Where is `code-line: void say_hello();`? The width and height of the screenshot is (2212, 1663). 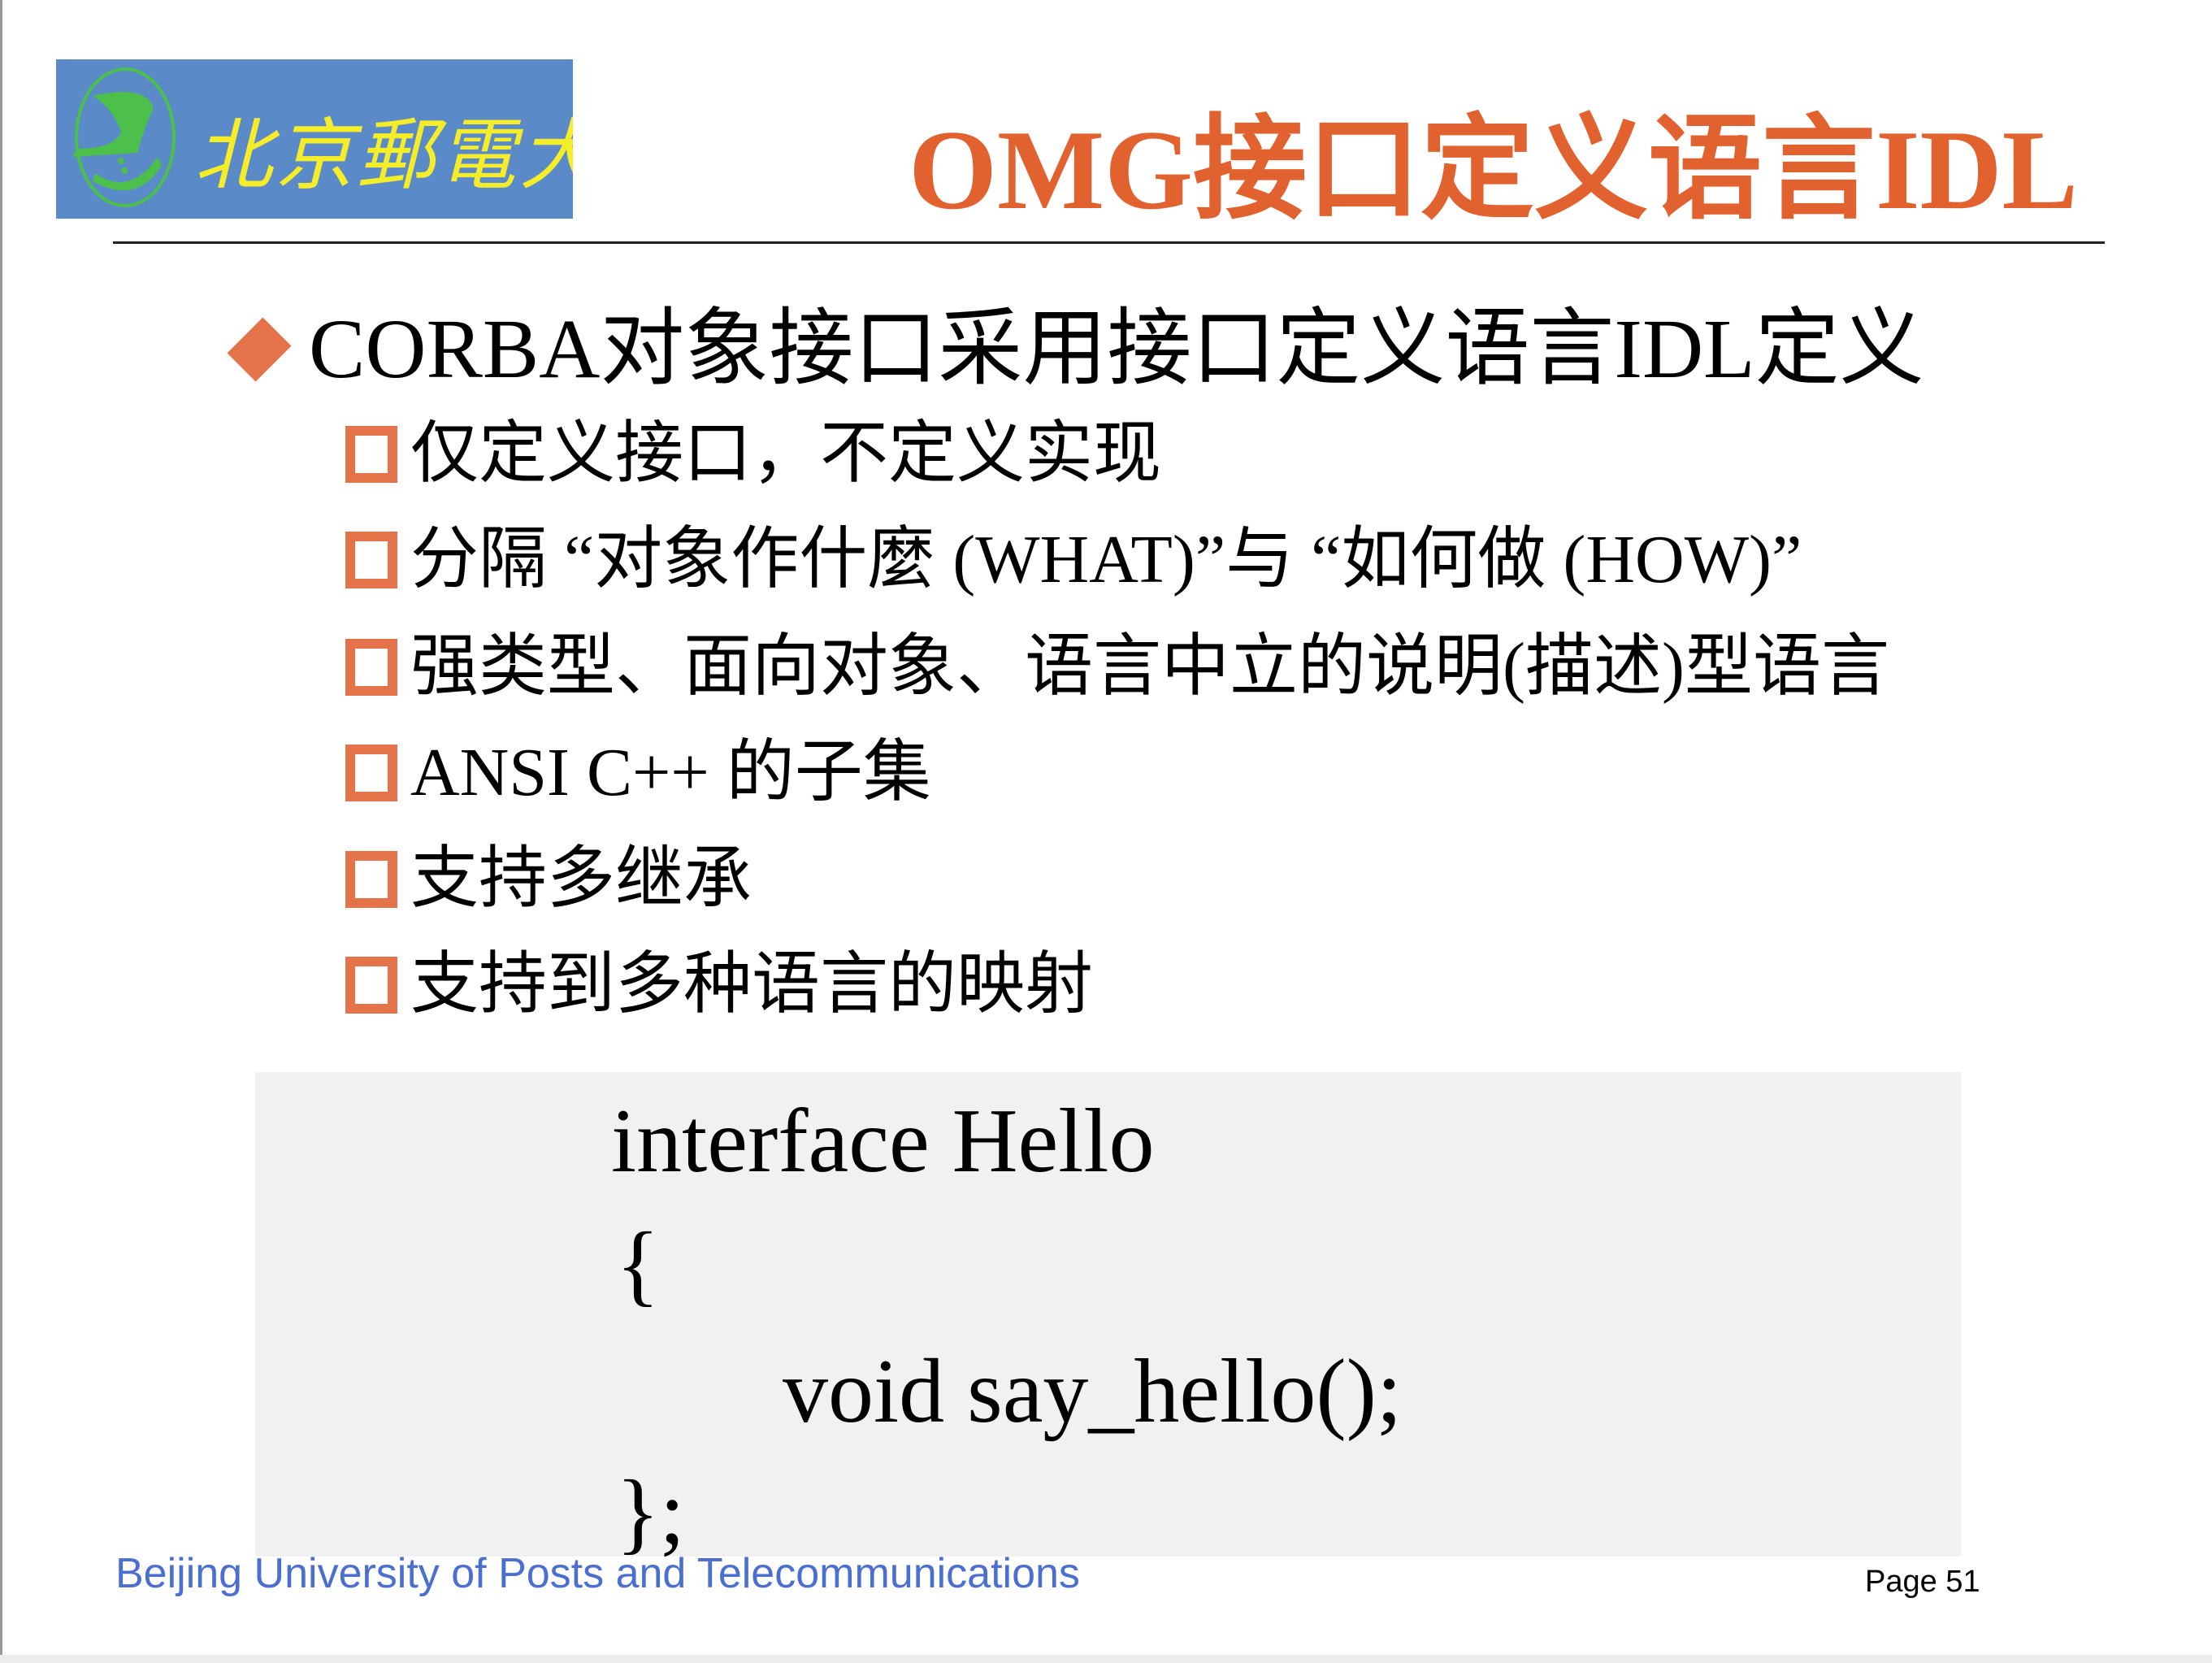
code-line: void say_hello(); is located at coordinates (1093, 1391).